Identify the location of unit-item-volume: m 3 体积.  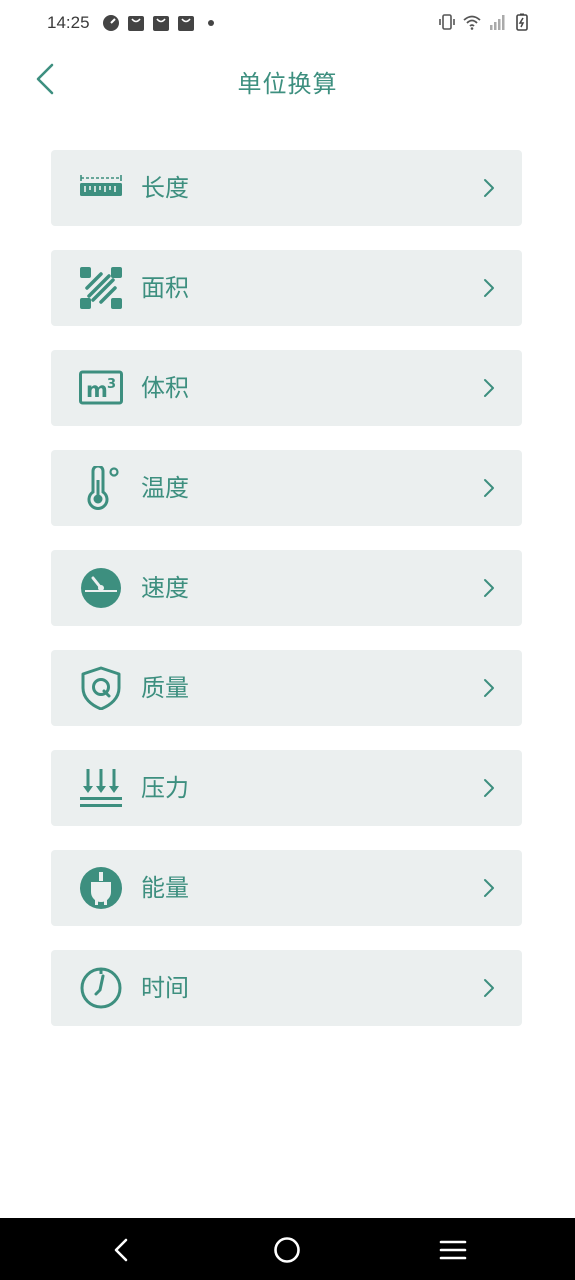
(286, 388).